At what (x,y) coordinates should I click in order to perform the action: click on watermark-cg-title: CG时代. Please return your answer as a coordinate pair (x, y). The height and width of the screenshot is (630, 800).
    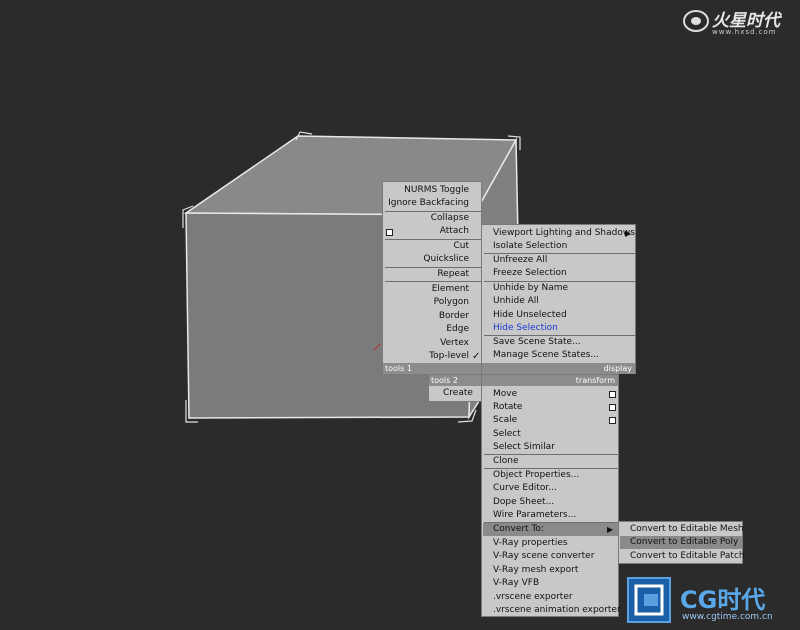
    Looking at the image, I should click on (723, 600).